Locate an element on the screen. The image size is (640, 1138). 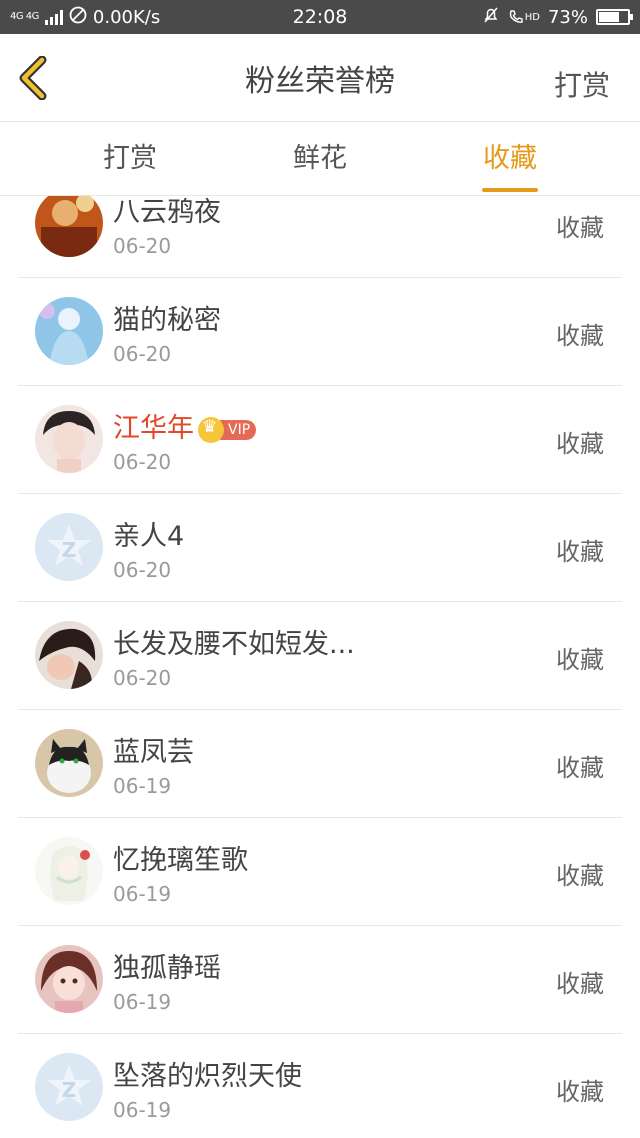
user-name-vip: 江华年 VIP is located at coordinates (185, 425).